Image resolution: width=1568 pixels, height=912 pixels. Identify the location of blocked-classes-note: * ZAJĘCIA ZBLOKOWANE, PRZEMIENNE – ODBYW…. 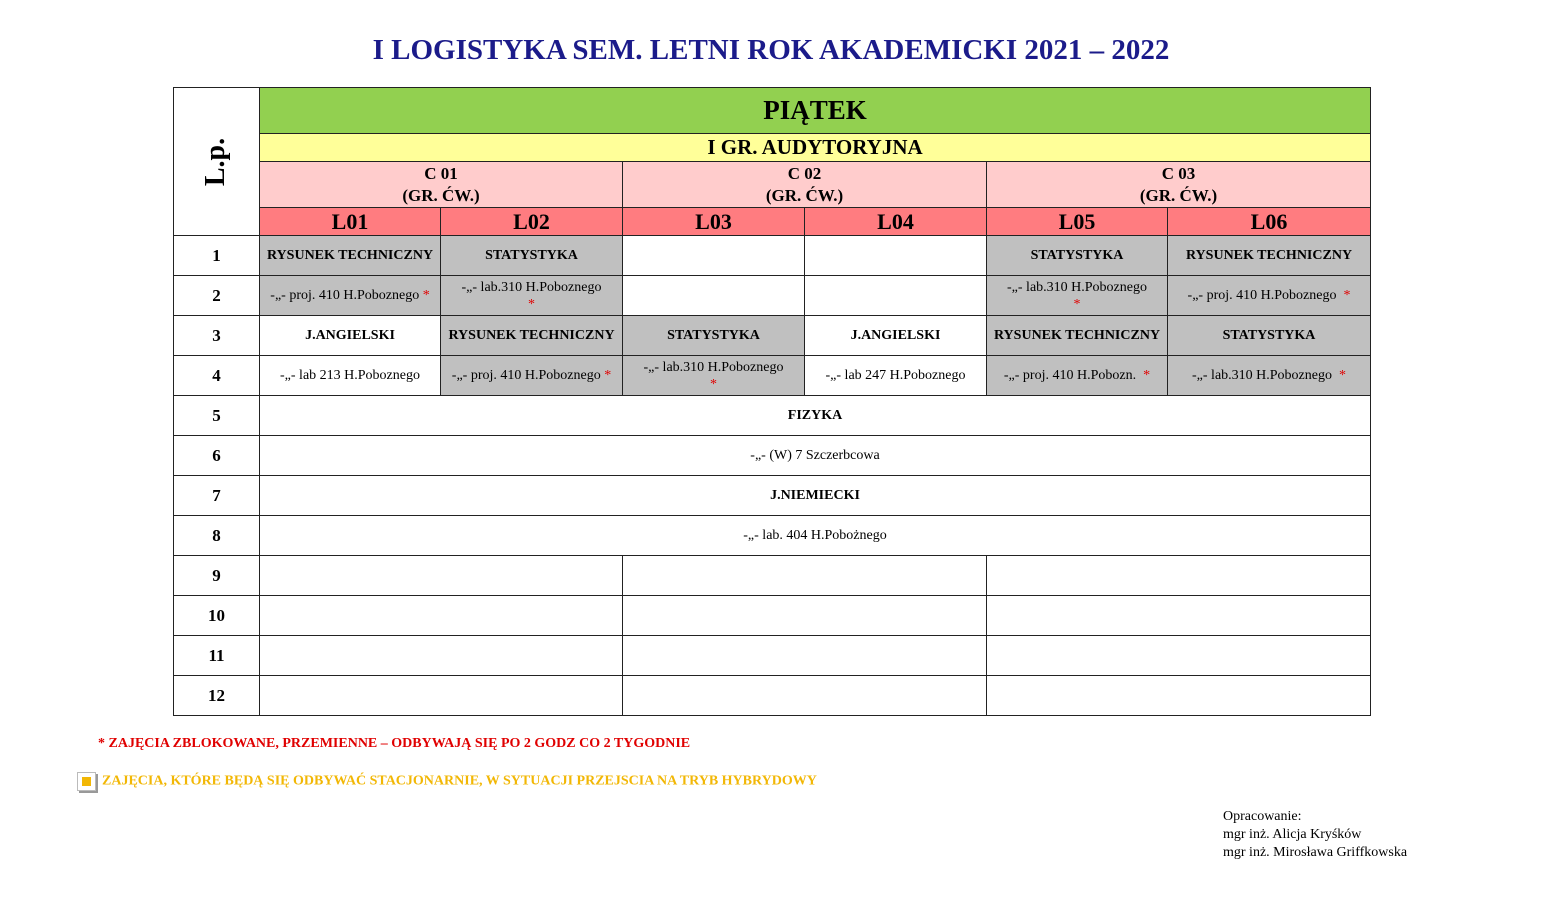
(394, 743).